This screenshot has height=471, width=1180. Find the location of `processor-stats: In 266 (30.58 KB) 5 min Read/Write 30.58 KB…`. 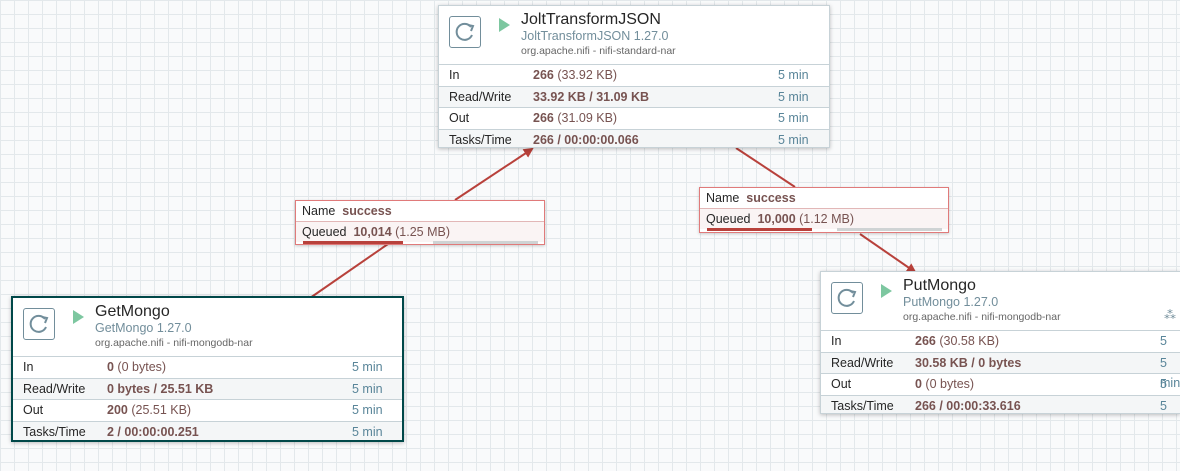

processor-stats: In 266 (30.58 KB) 5 min Read/Write 30.58 KB… is located at coordinates (1000, 372).